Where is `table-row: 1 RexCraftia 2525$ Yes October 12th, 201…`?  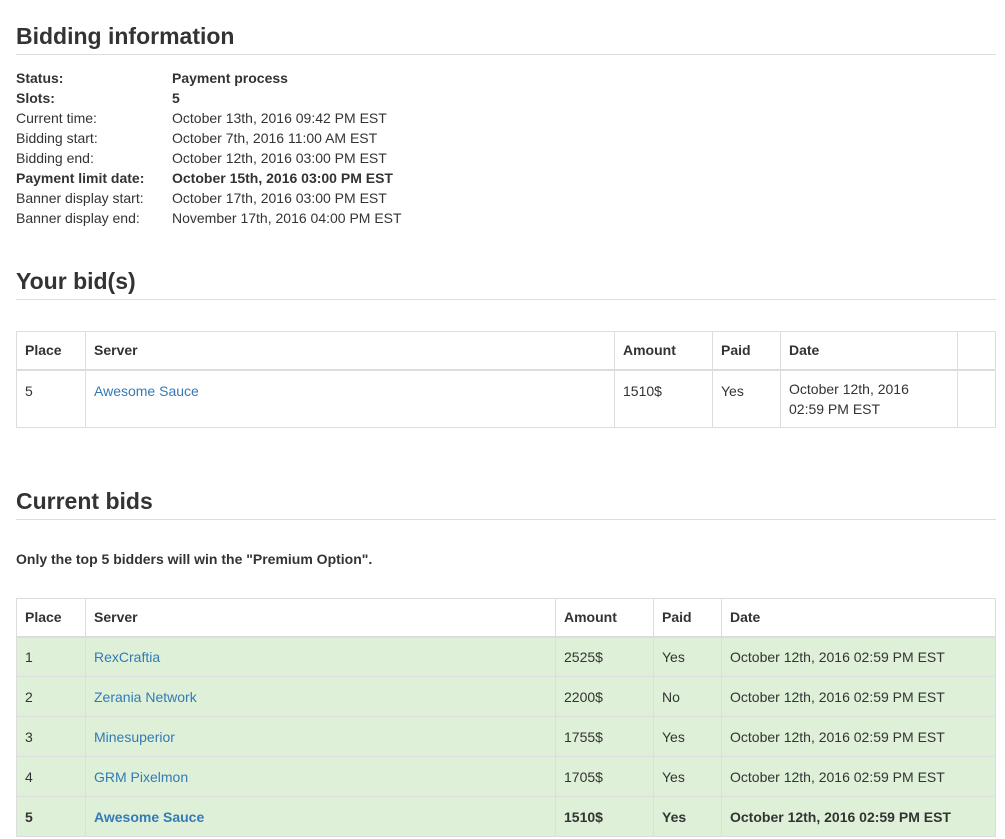
table-row: 1 RexCraftia 2525$ Yes October 12th, 201… is located at coordinates (506, 656).